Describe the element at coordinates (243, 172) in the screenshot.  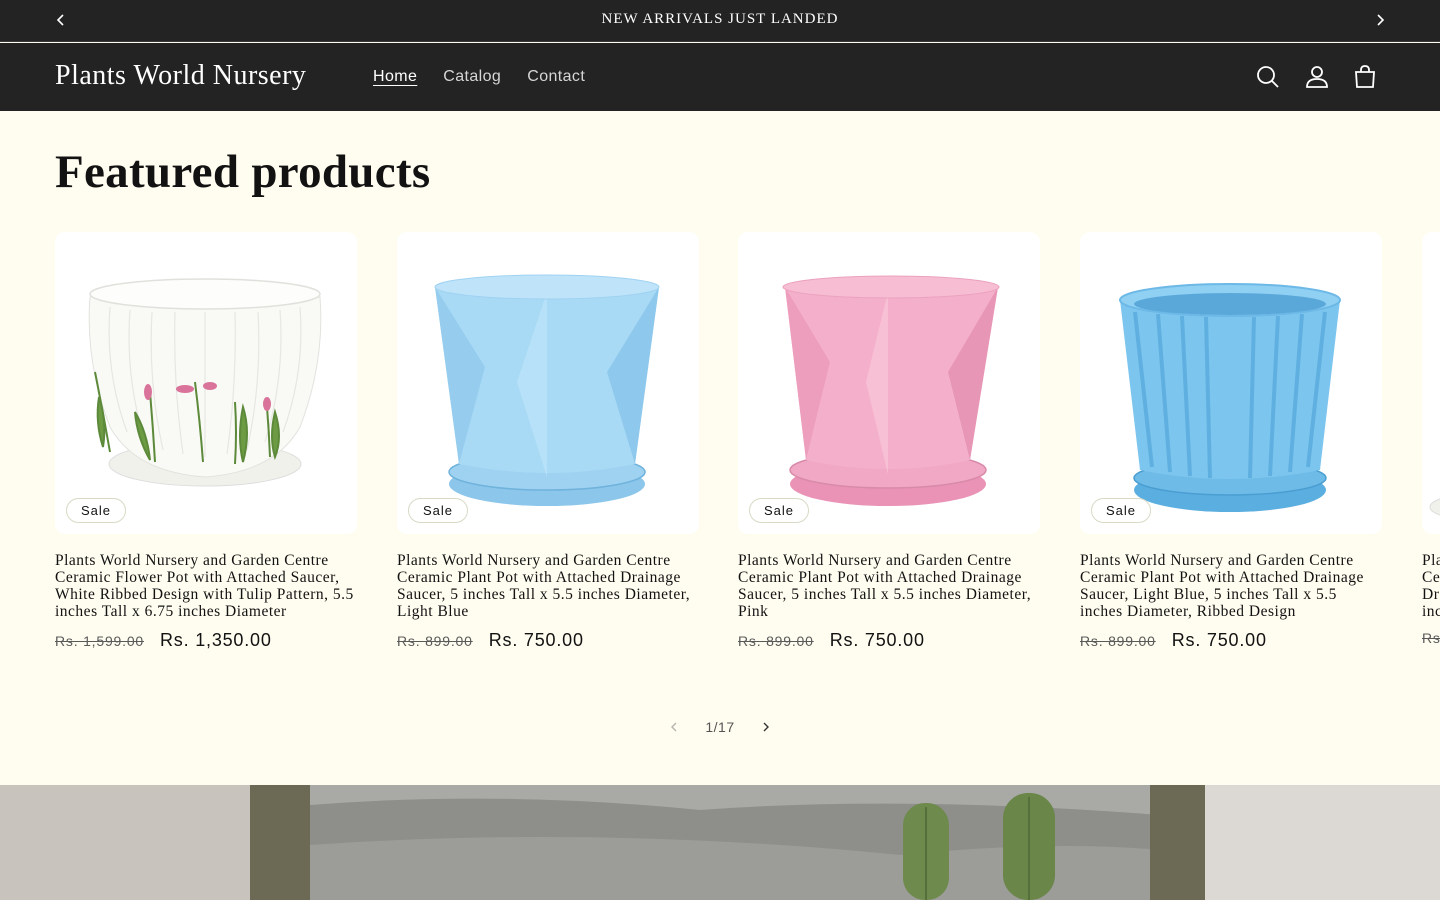
I see `section-title: Featured products` at that location.